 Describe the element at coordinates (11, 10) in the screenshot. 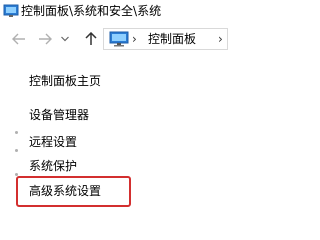

I see `control-panel-window-icon` at that location.